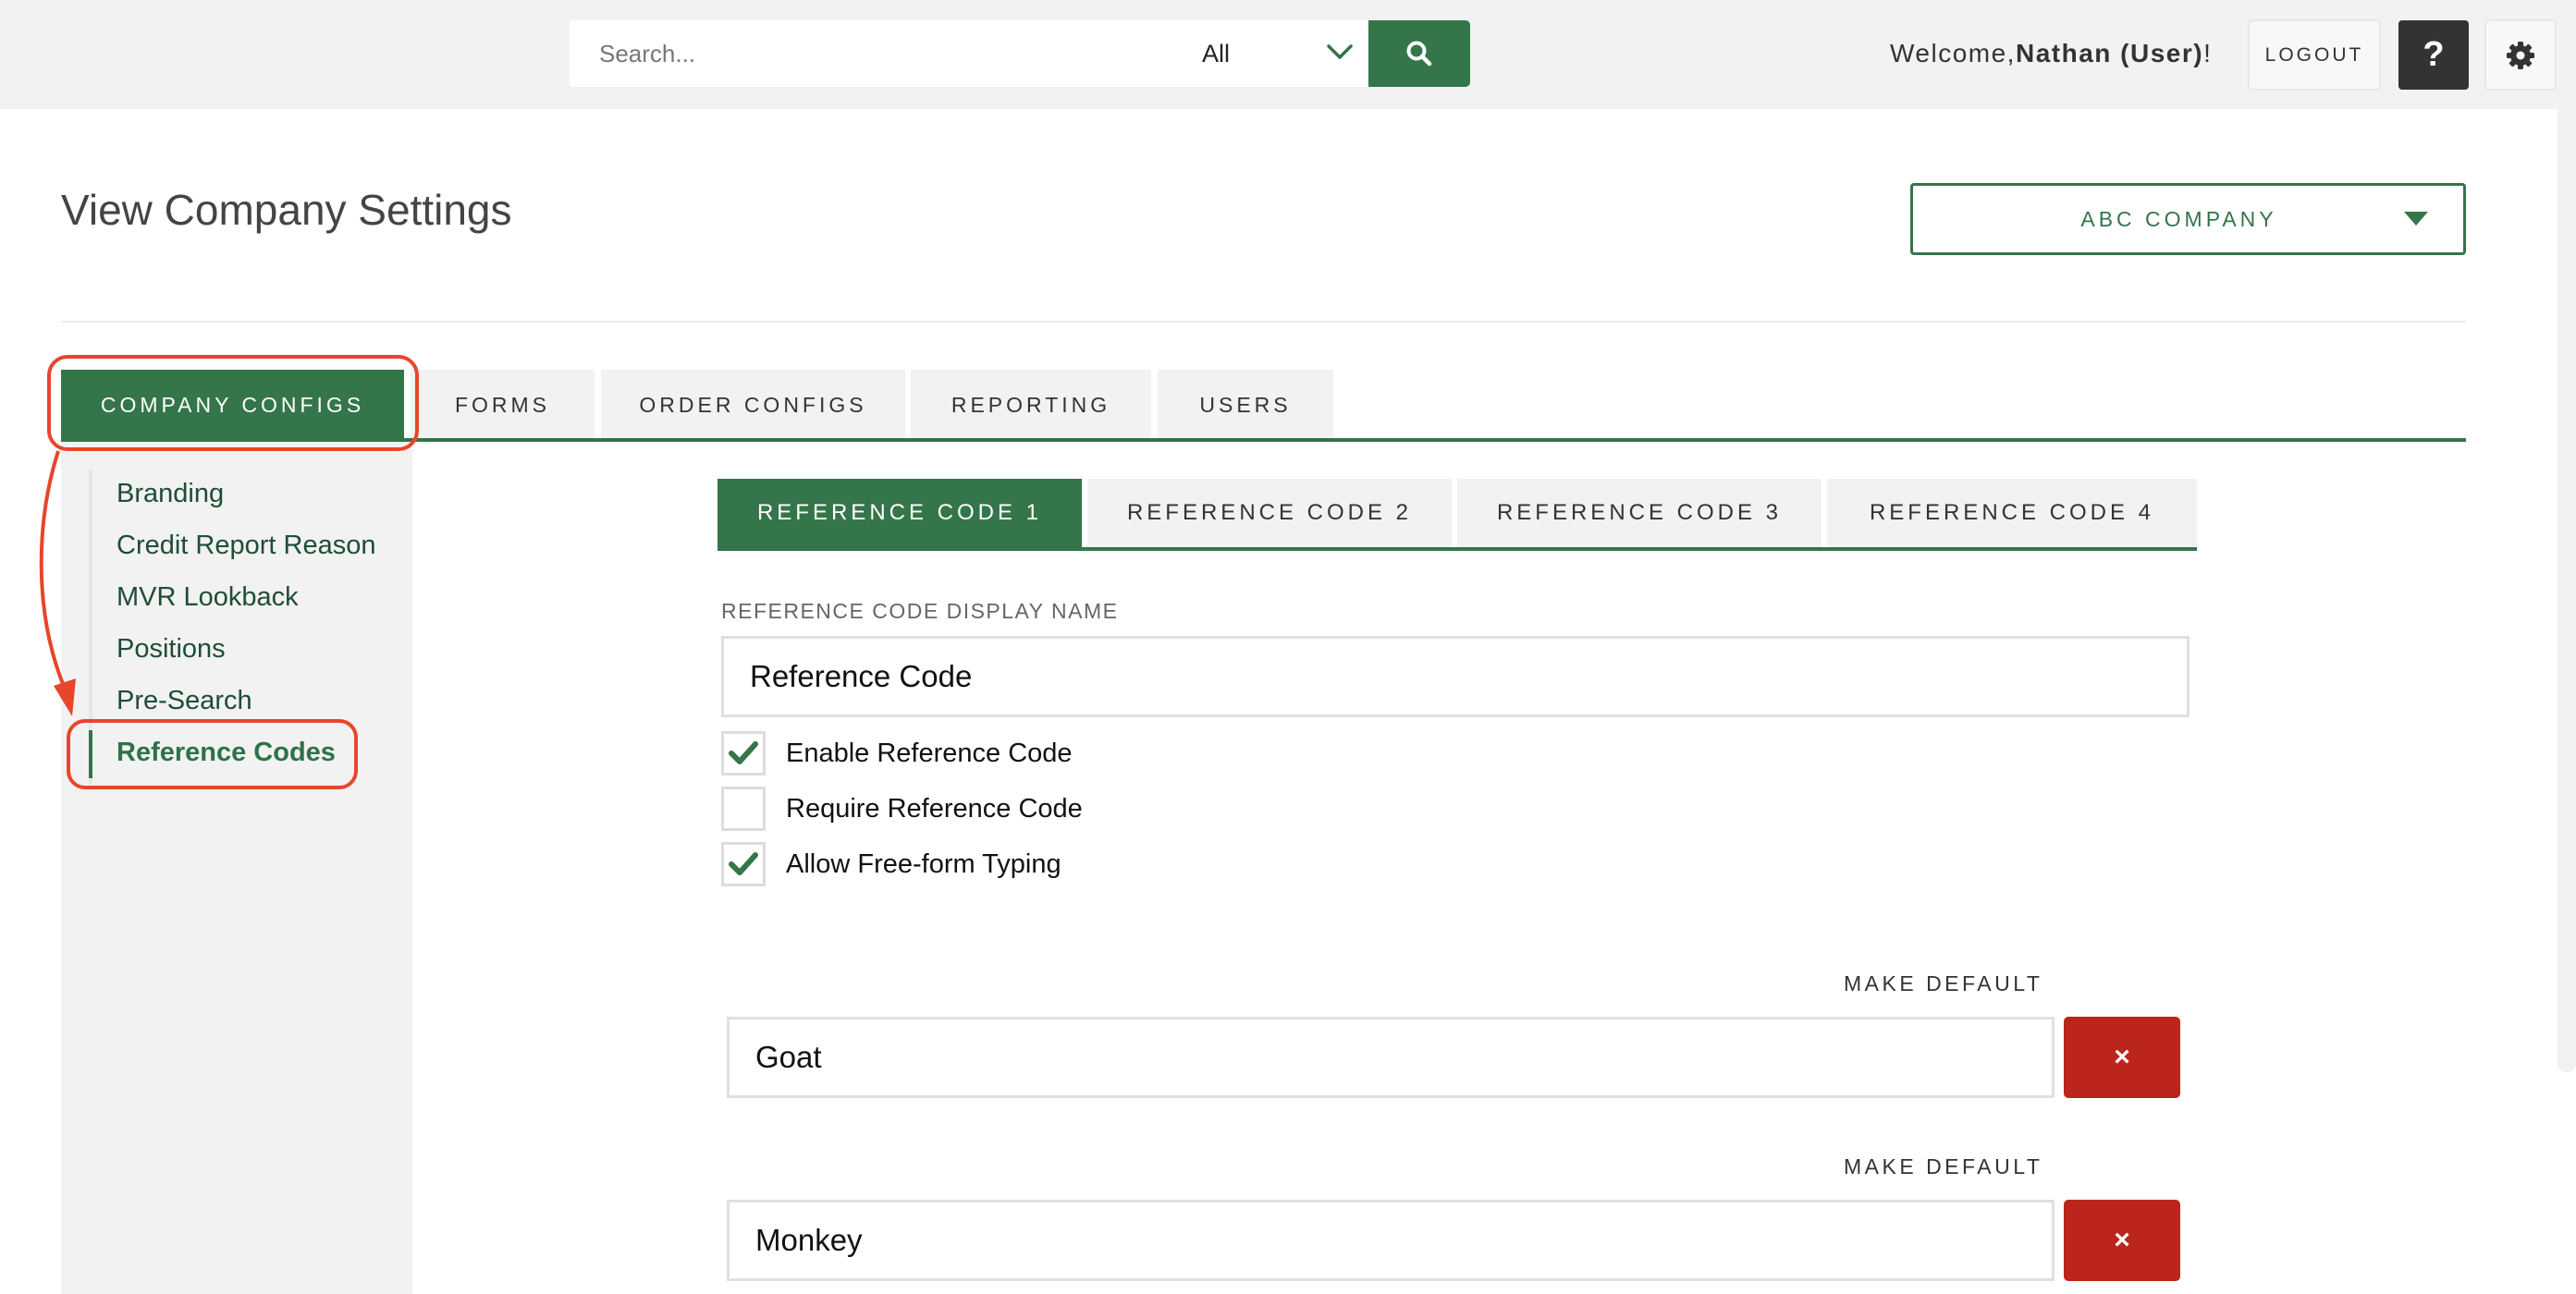  What do you see at coordinates (1264, 322) in the screenshot?
I see `divider` at bounding box center [1264, 322].